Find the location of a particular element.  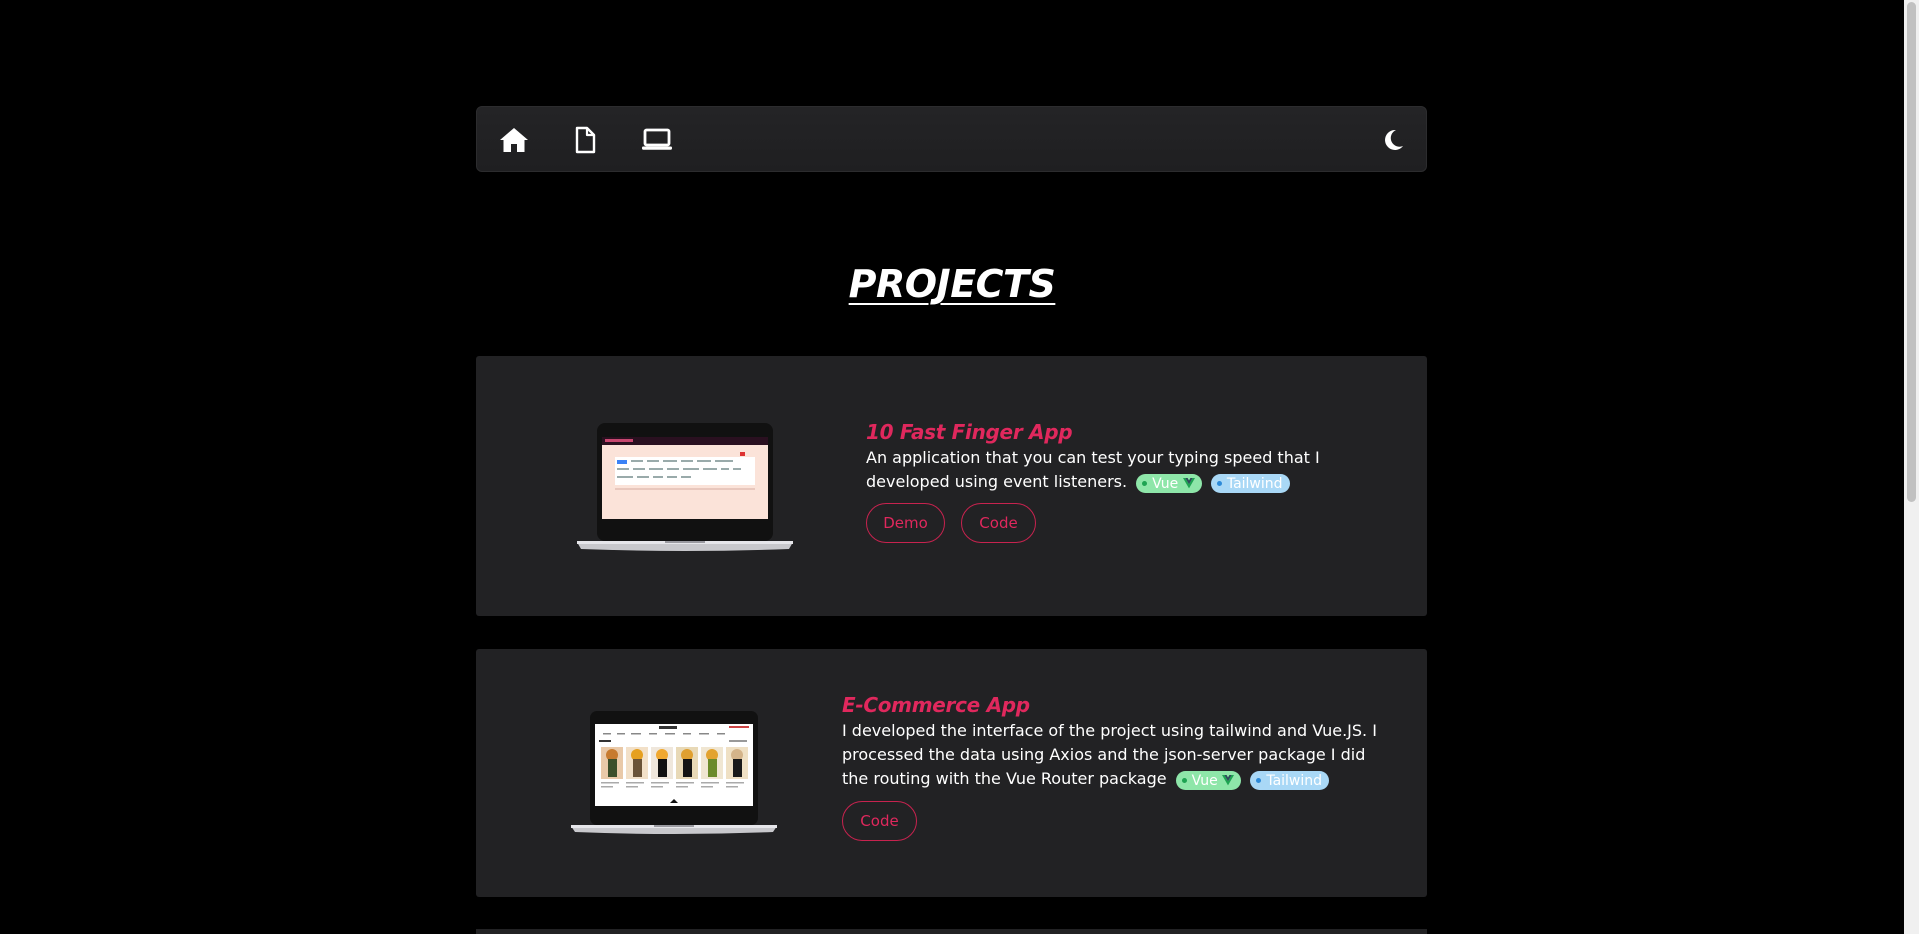

scrollbar-thumb is located at coordinates (1911, 252).